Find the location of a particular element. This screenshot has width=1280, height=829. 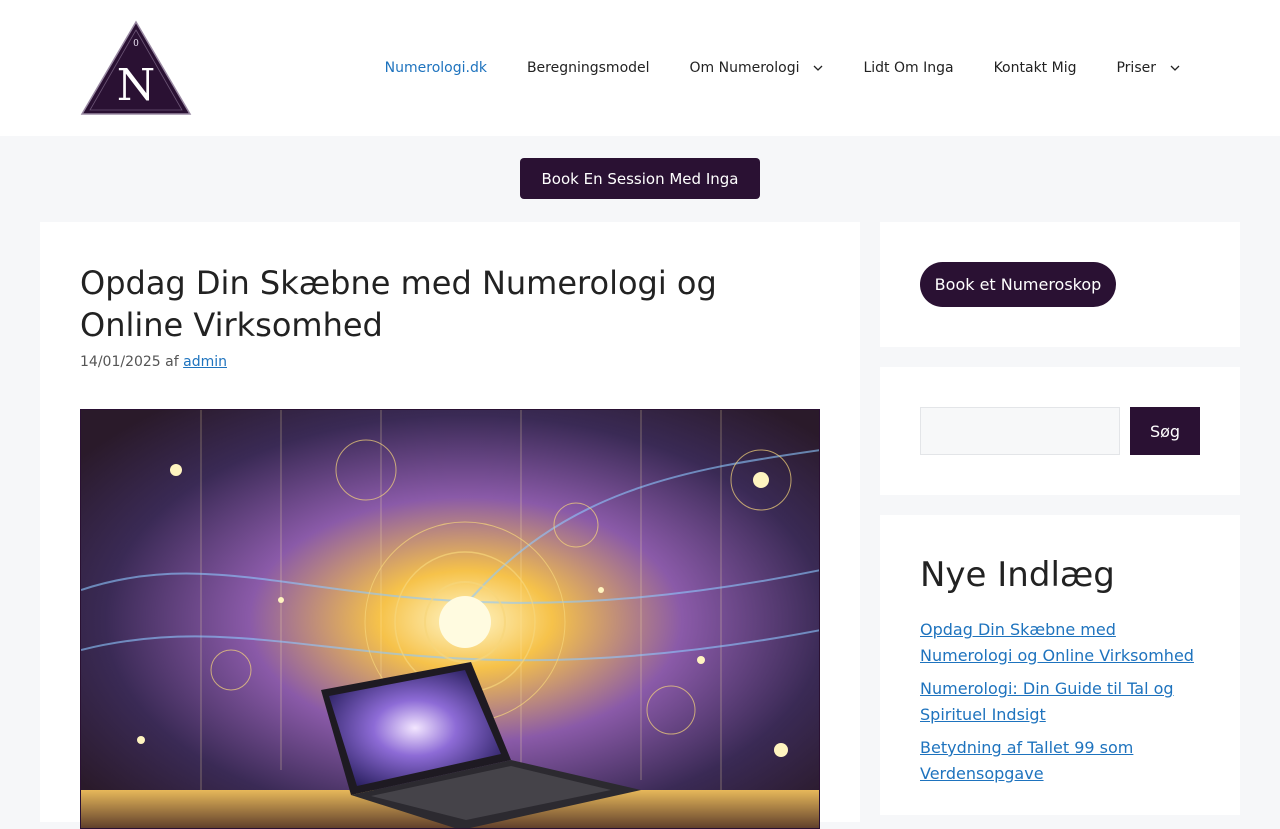

nav-item-priser: Priser is located at coordinates (1148, 68).